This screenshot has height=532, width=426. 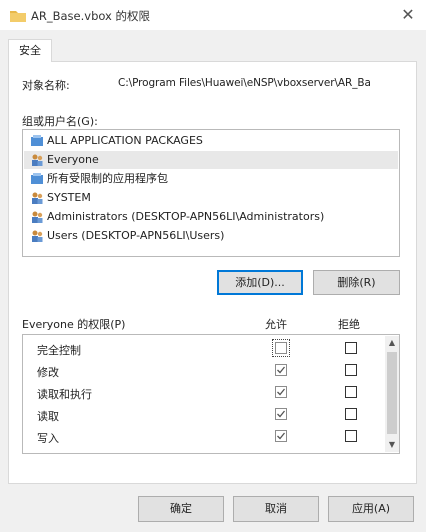 What do you see at coordinates (69, 197) in the screenshot?
I see `list-item-label: SYSTEM` at bounding box center [69, 197].